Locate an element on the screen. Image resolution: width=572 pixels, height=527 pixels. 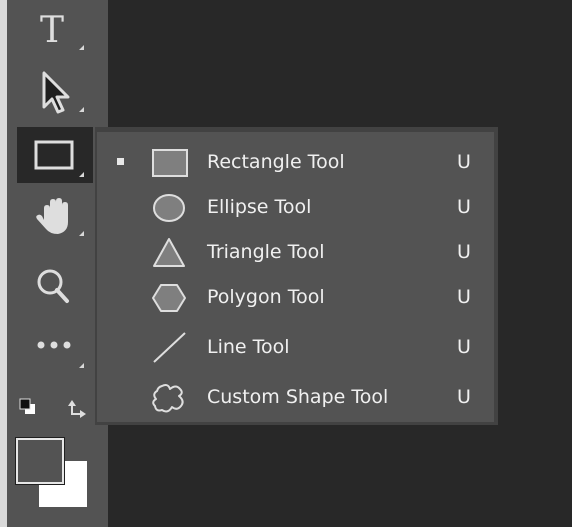
triangle-icon is located at coordinates (169, 252).